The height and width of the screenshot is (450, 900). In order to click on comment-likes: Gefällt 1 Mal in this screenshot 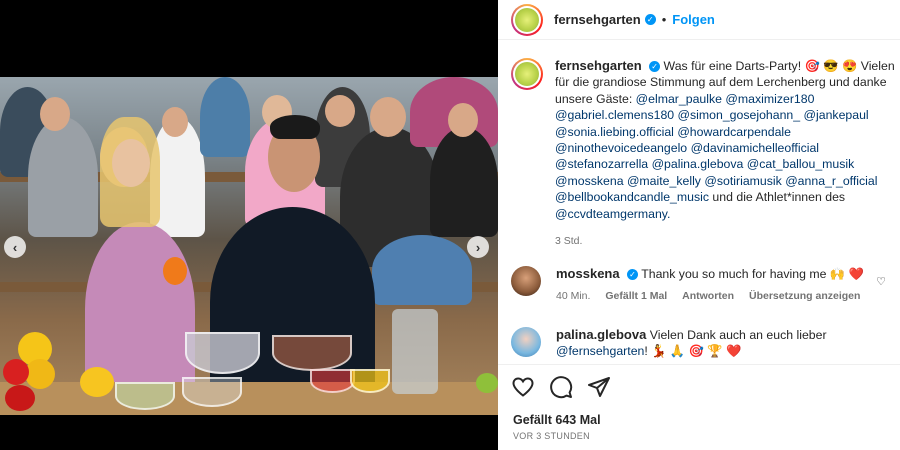, I will do `click(636, 296)`.